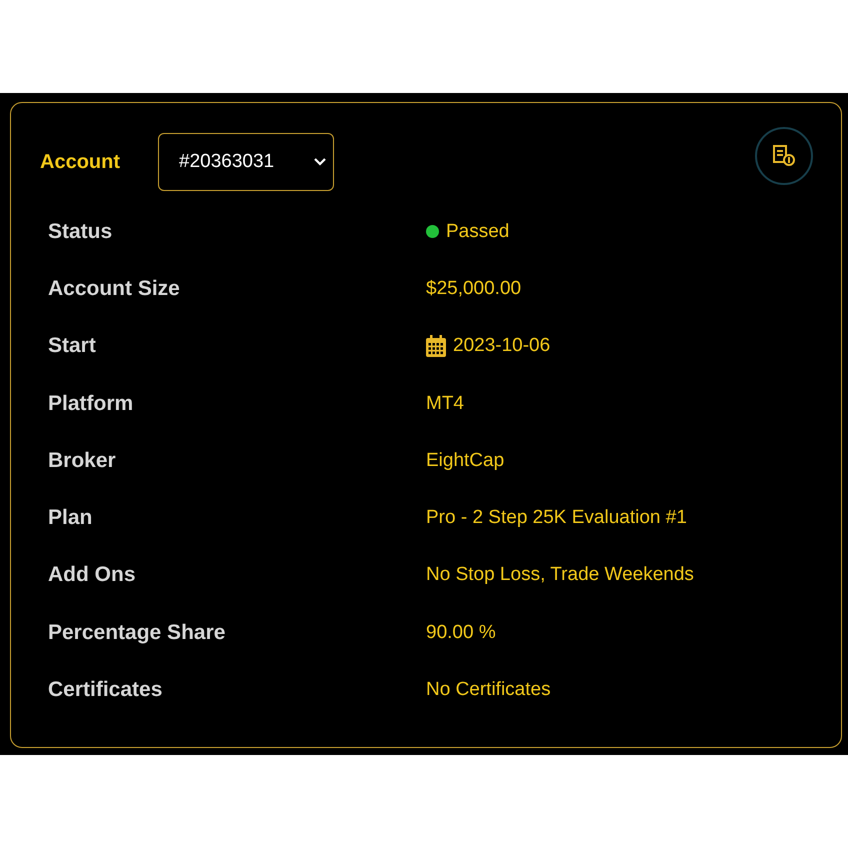 The image size is (848, 848). I want to click on detail-label: Status, so click(80, 232).